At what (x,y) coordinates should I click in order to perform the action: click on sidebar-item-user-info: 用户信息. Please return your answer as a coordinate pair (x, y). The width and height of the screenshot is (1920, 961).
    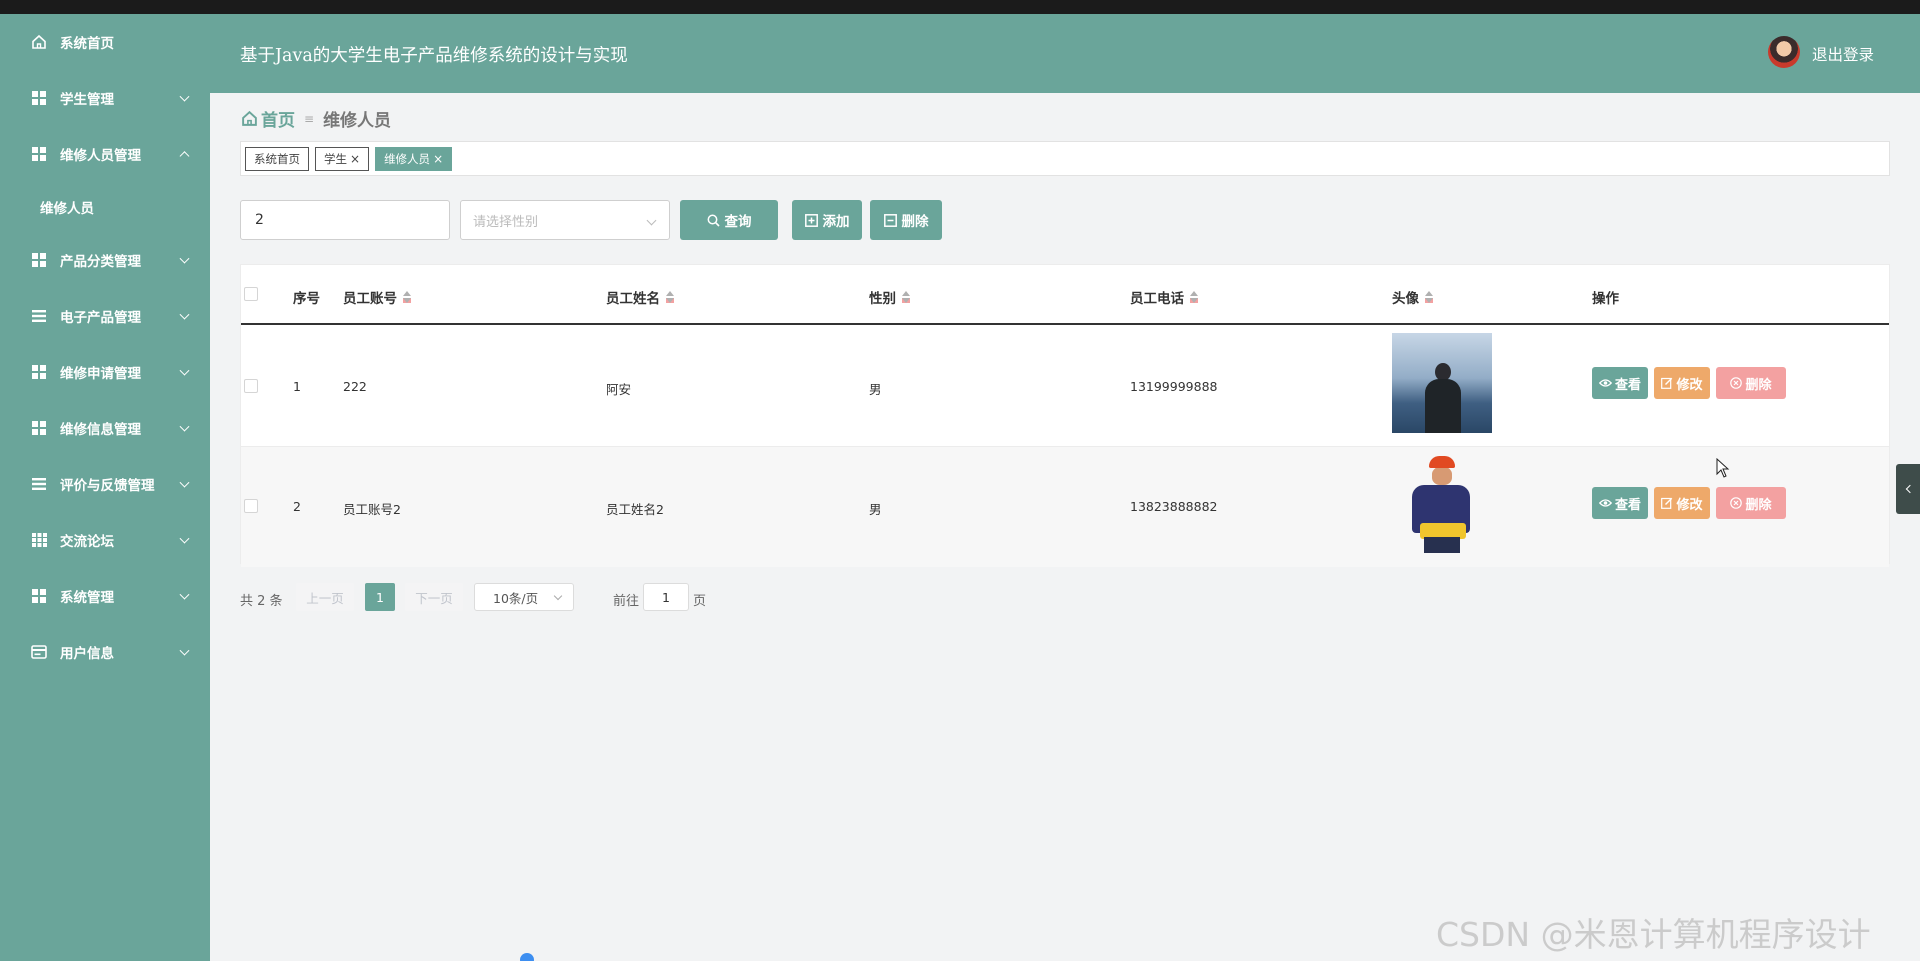
    Looking at the image, I should click on (105, 652).